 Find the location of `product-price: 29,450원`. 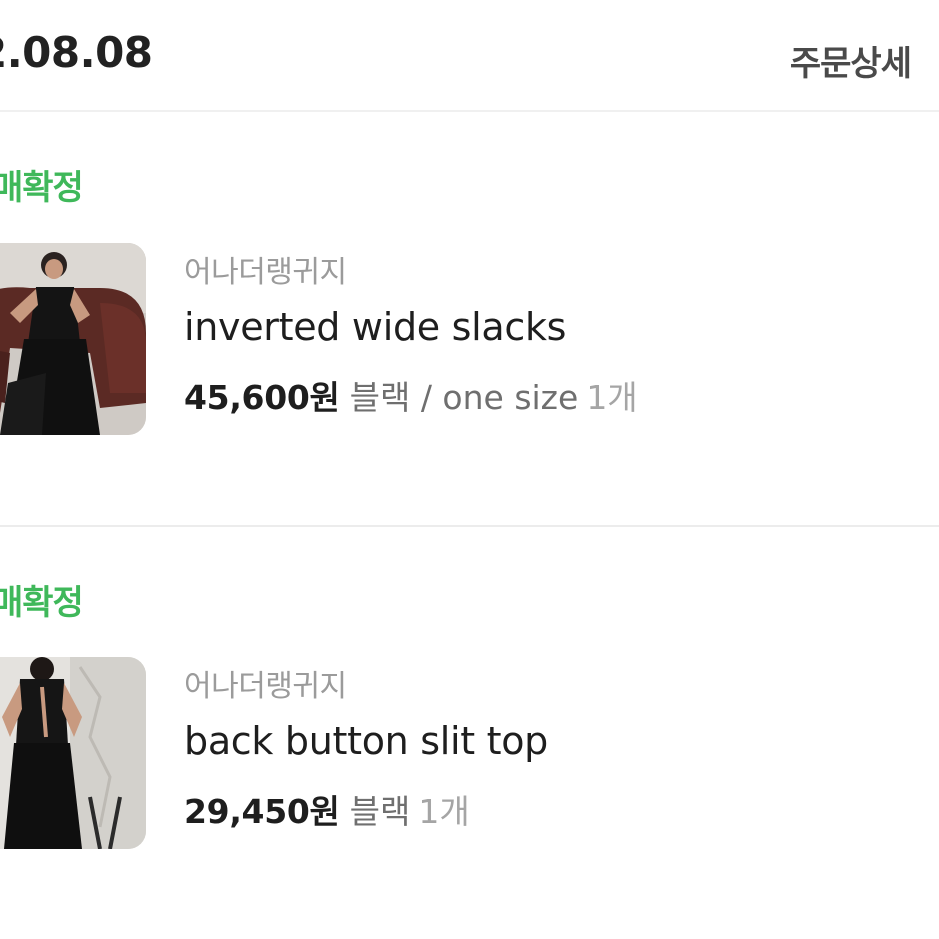

product-price: 29,450원 is located at coordinates (262, 811).